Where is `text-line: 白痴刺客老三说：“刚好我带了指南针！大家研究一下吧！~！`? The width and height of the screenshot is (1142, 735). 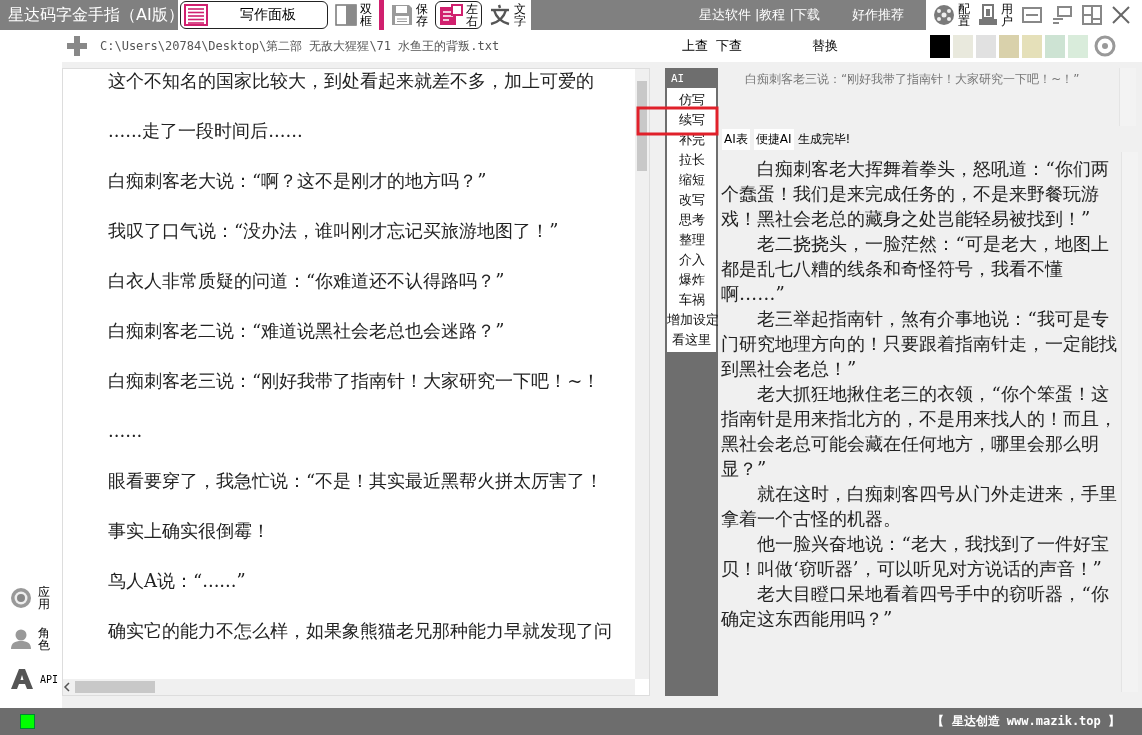
text-line: 白痴刺客老三说：“刚好我带了指南针！大家研究一下吧！~！ is located at coordinates (355, 381).